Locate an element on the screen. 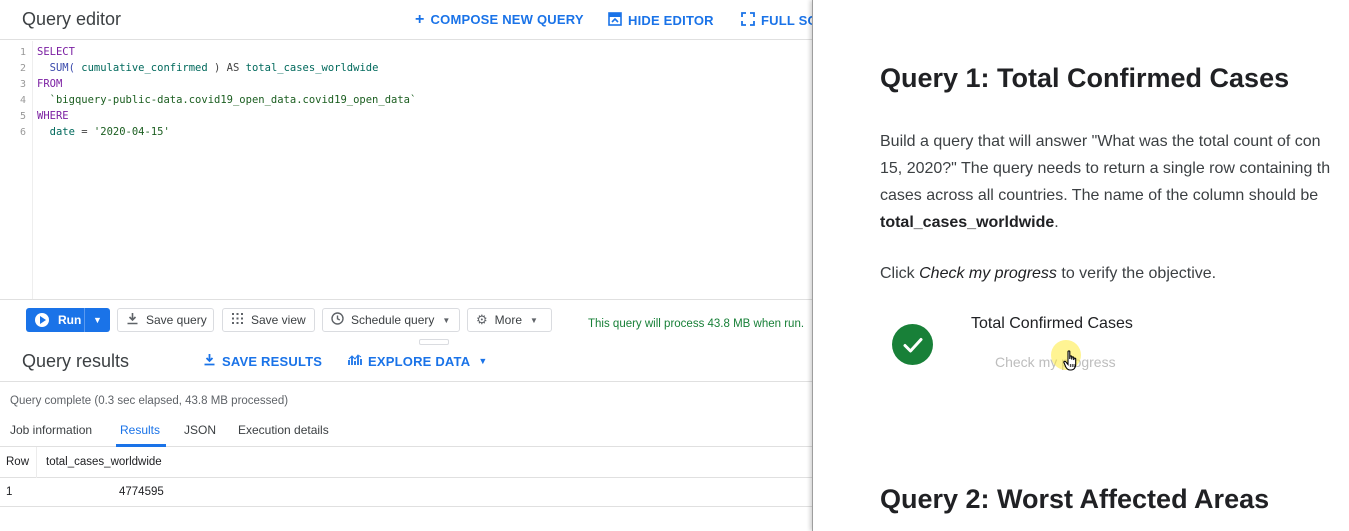 The height and width of the screenshot is (531, 1349). play-icon is located at coordinates (42, 320).